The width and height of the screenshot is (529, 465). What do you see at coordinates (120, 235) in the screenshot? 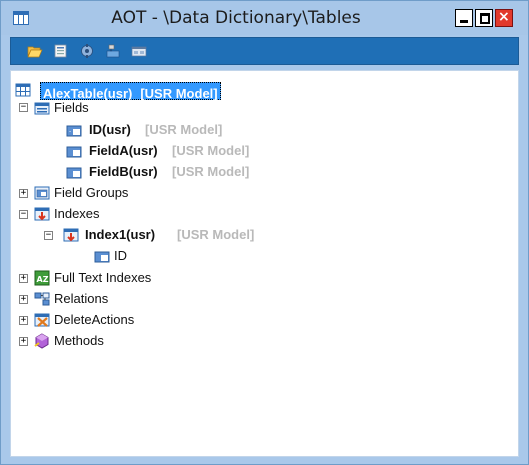
I see `tree-item-index1: Index1(usr)` at bounding box center [120, 235].